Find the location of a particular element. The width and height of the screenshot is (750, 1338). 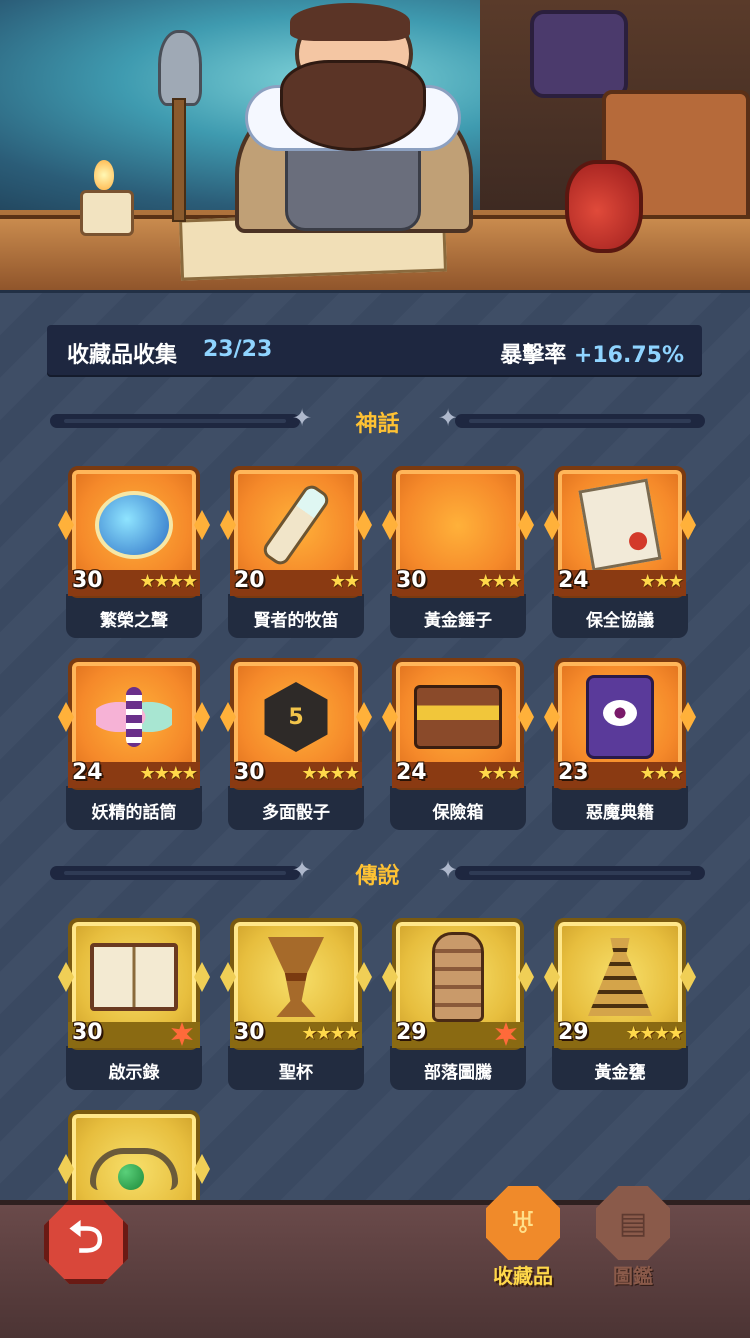

collectible-card: 30 ★★★★ 聖杯 is located at coordinates (296, 1004).